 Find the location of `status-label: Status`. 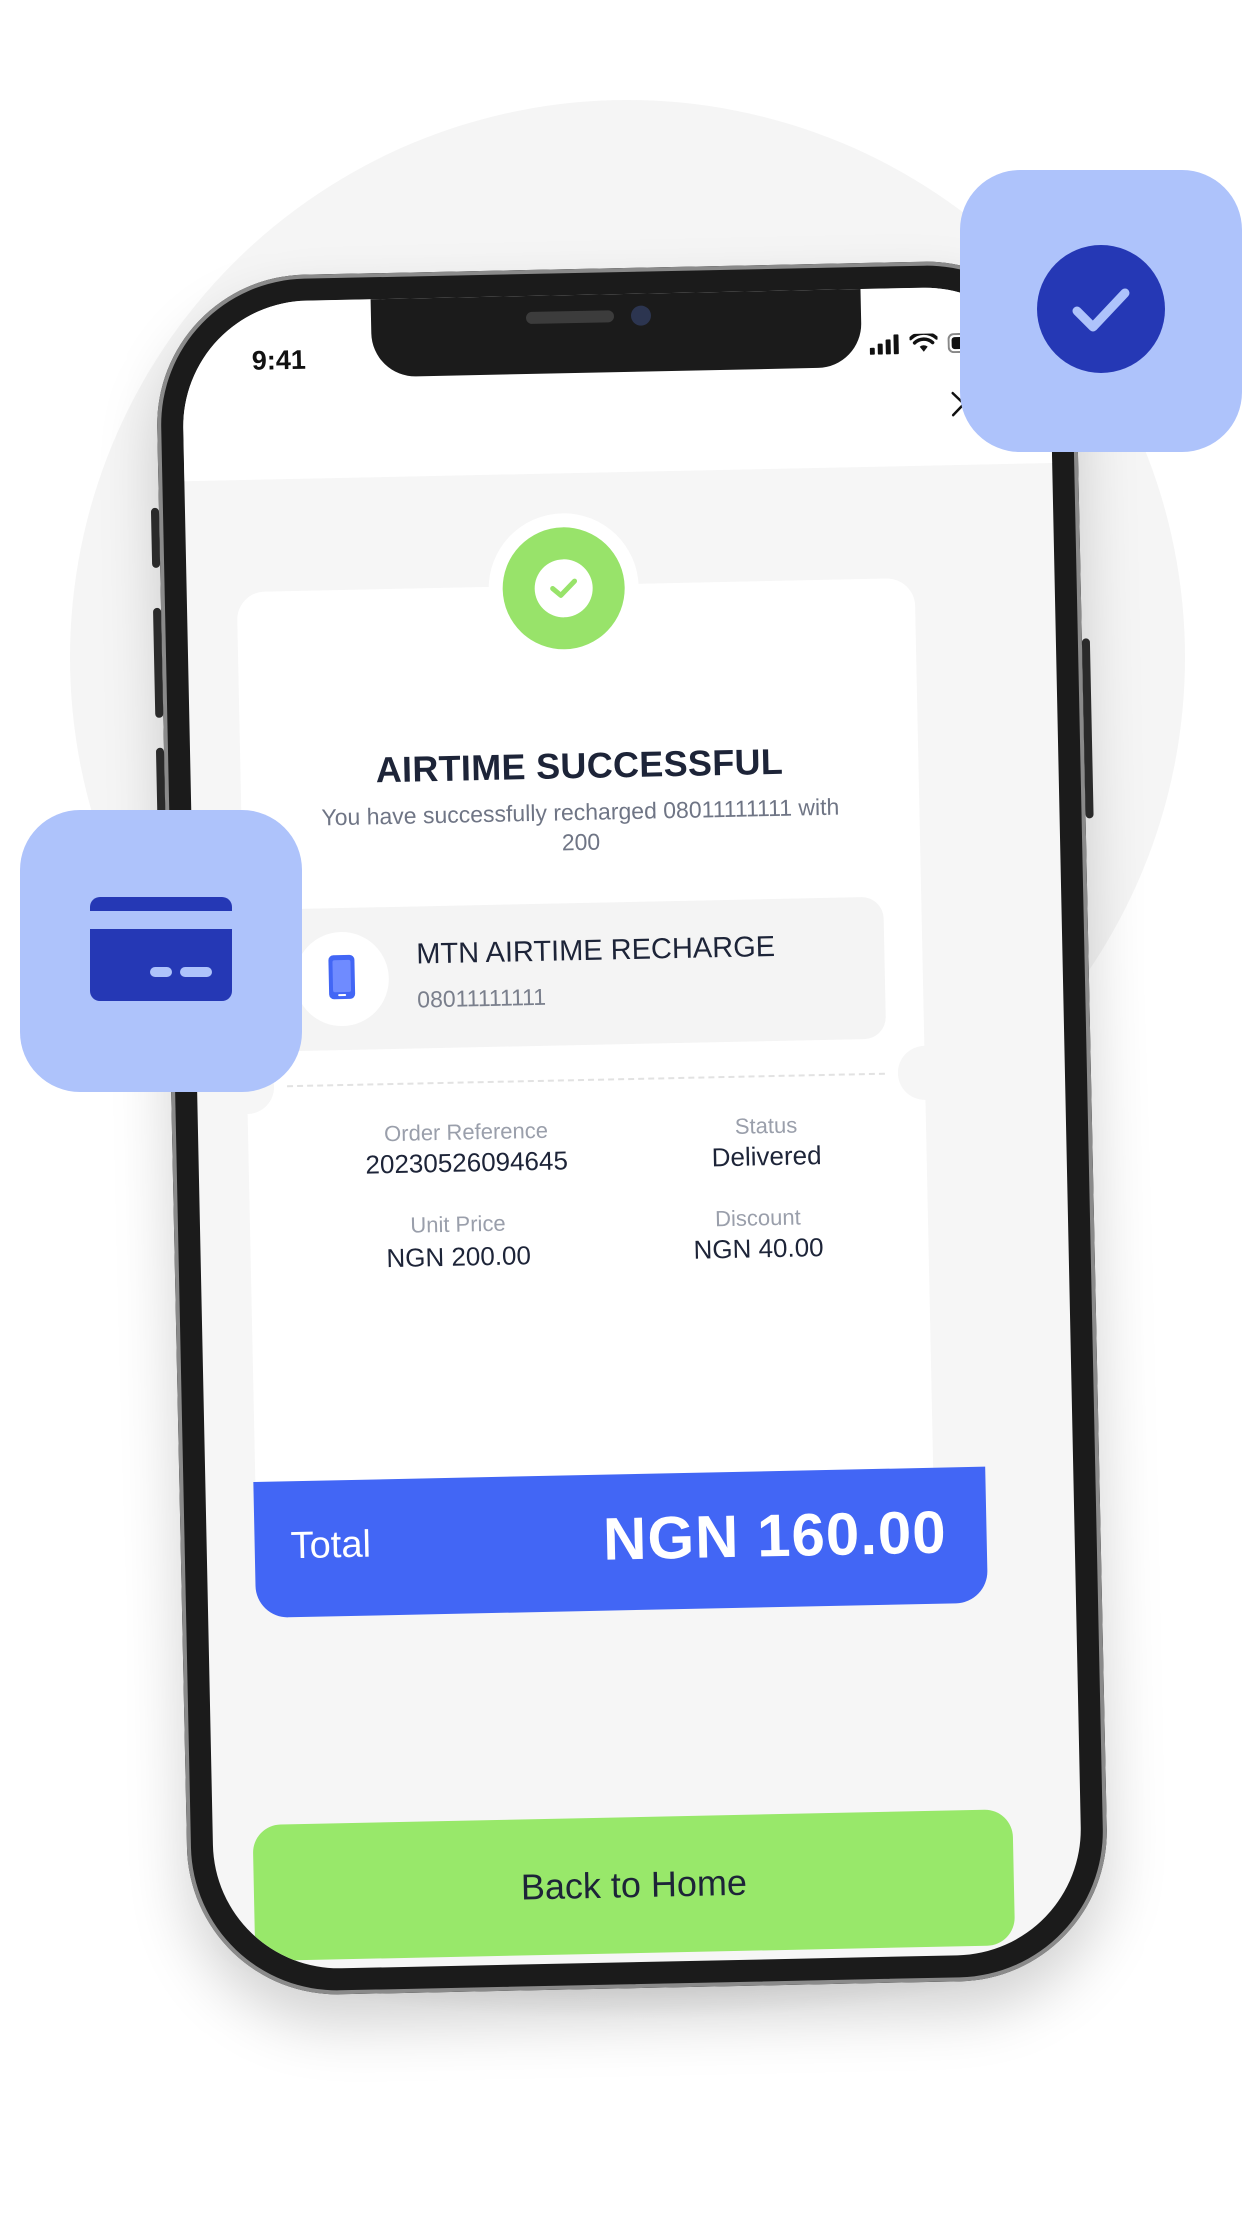

status-label: Status is located at coordinates (766, 1125).